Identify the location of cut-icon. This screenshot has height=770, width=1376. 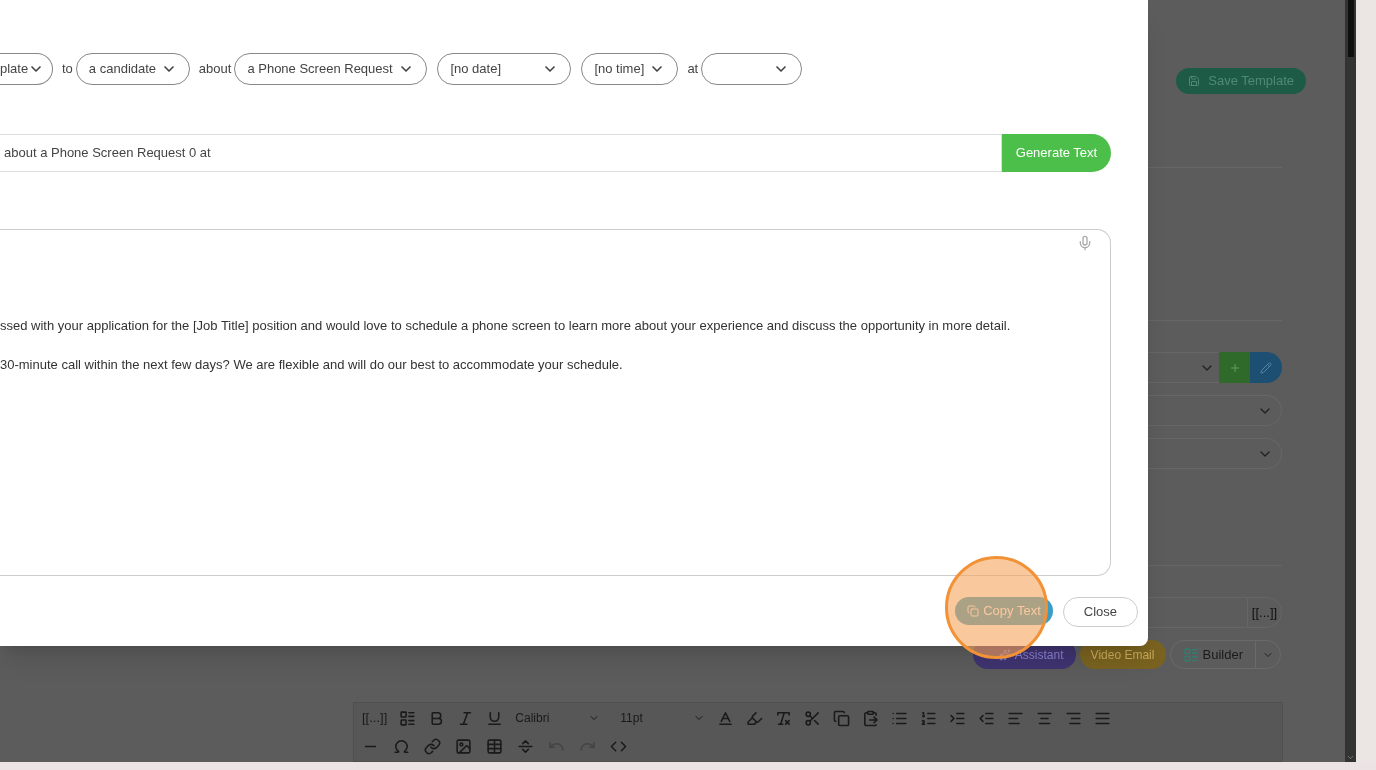
(813, 718).